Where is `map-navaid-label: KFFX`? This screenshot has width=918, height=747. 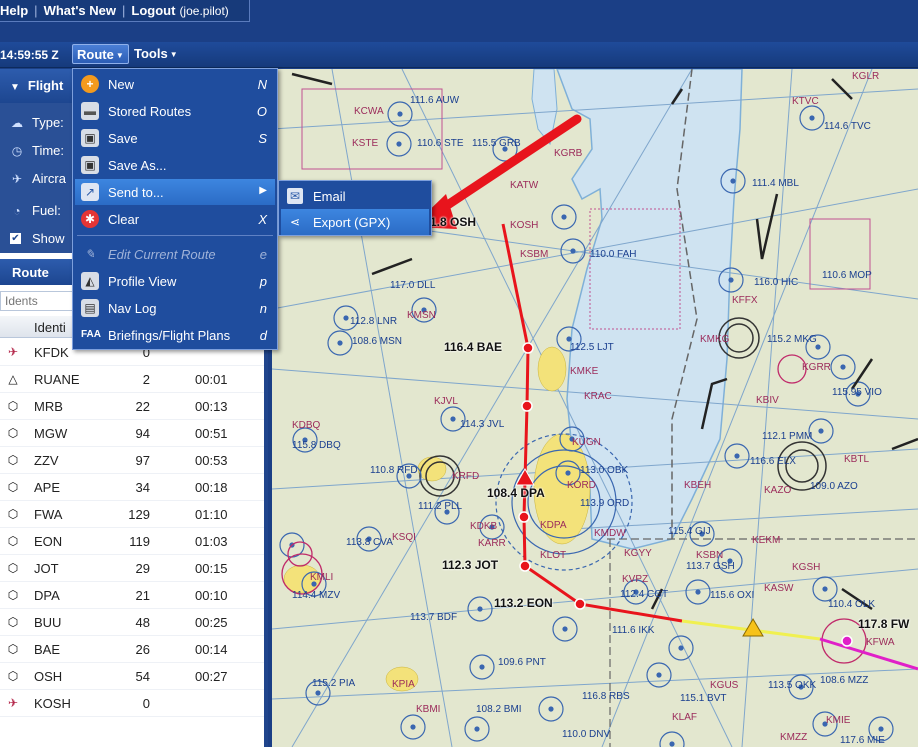
map-navaid-label: KFFX is located at coordinates (745, 300).